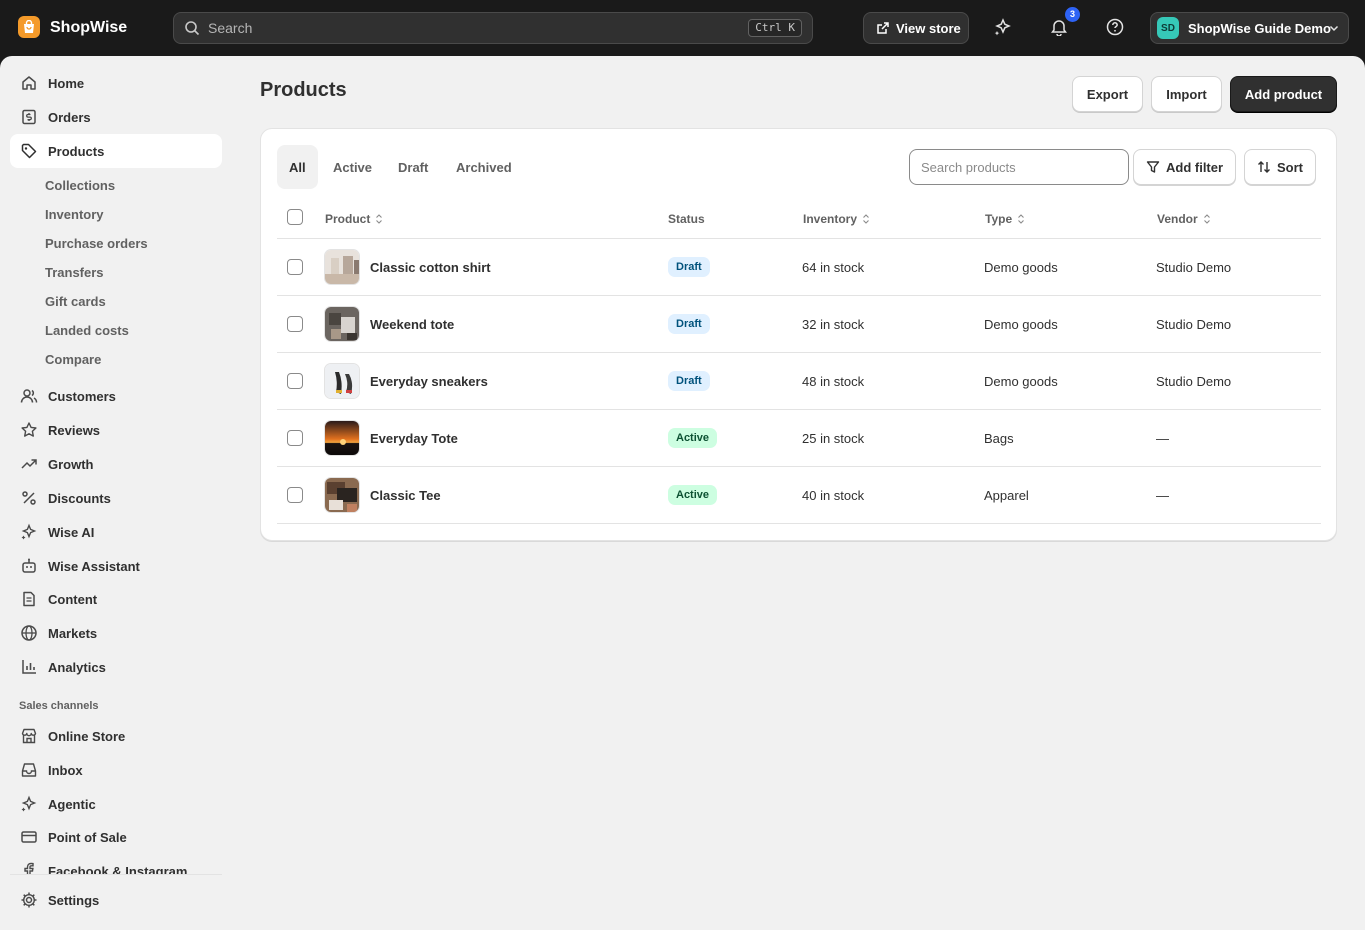 The width and height of the screenshot is (1365, 930). Describe the element at coordinates (116, 736) in the screenshot. I see `sidebar-item-online-store: Online Store` at that location.